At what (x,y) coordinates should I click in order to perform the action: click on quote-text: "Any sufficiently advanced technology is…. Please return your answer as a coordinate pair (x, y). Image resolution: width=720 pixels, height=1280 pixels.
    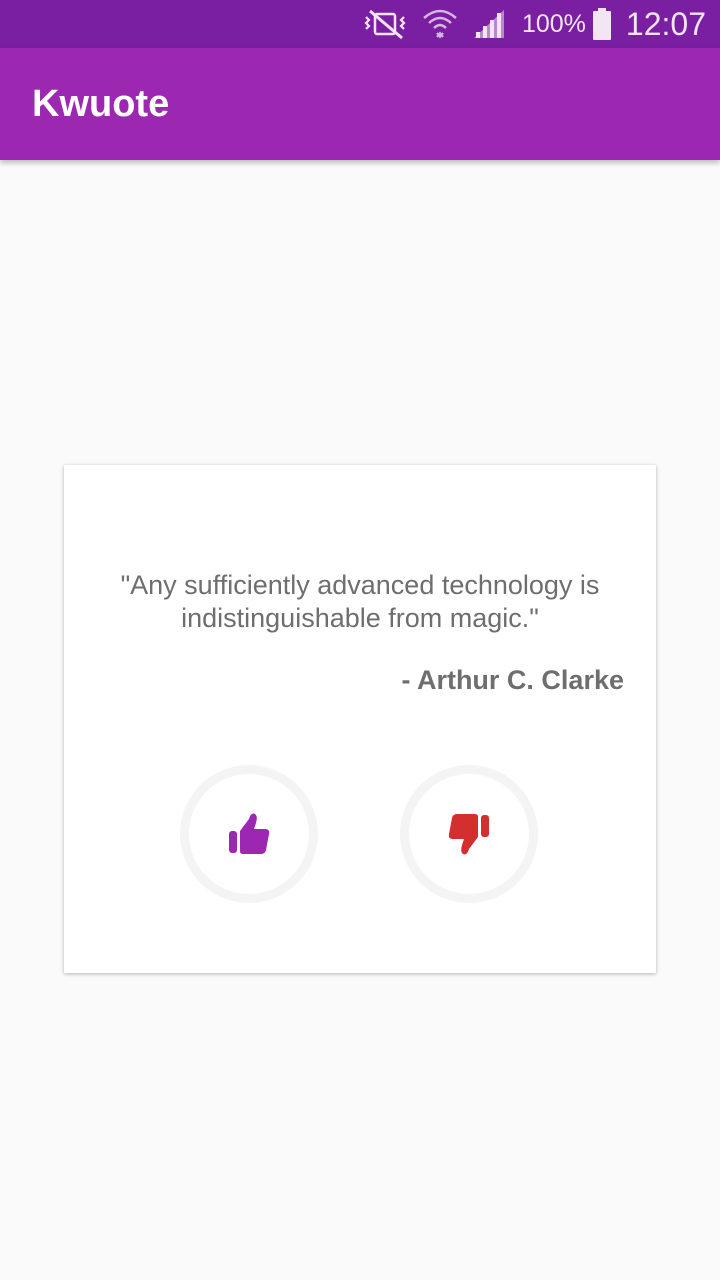
    Looking at the image, I should click on (360, 601).